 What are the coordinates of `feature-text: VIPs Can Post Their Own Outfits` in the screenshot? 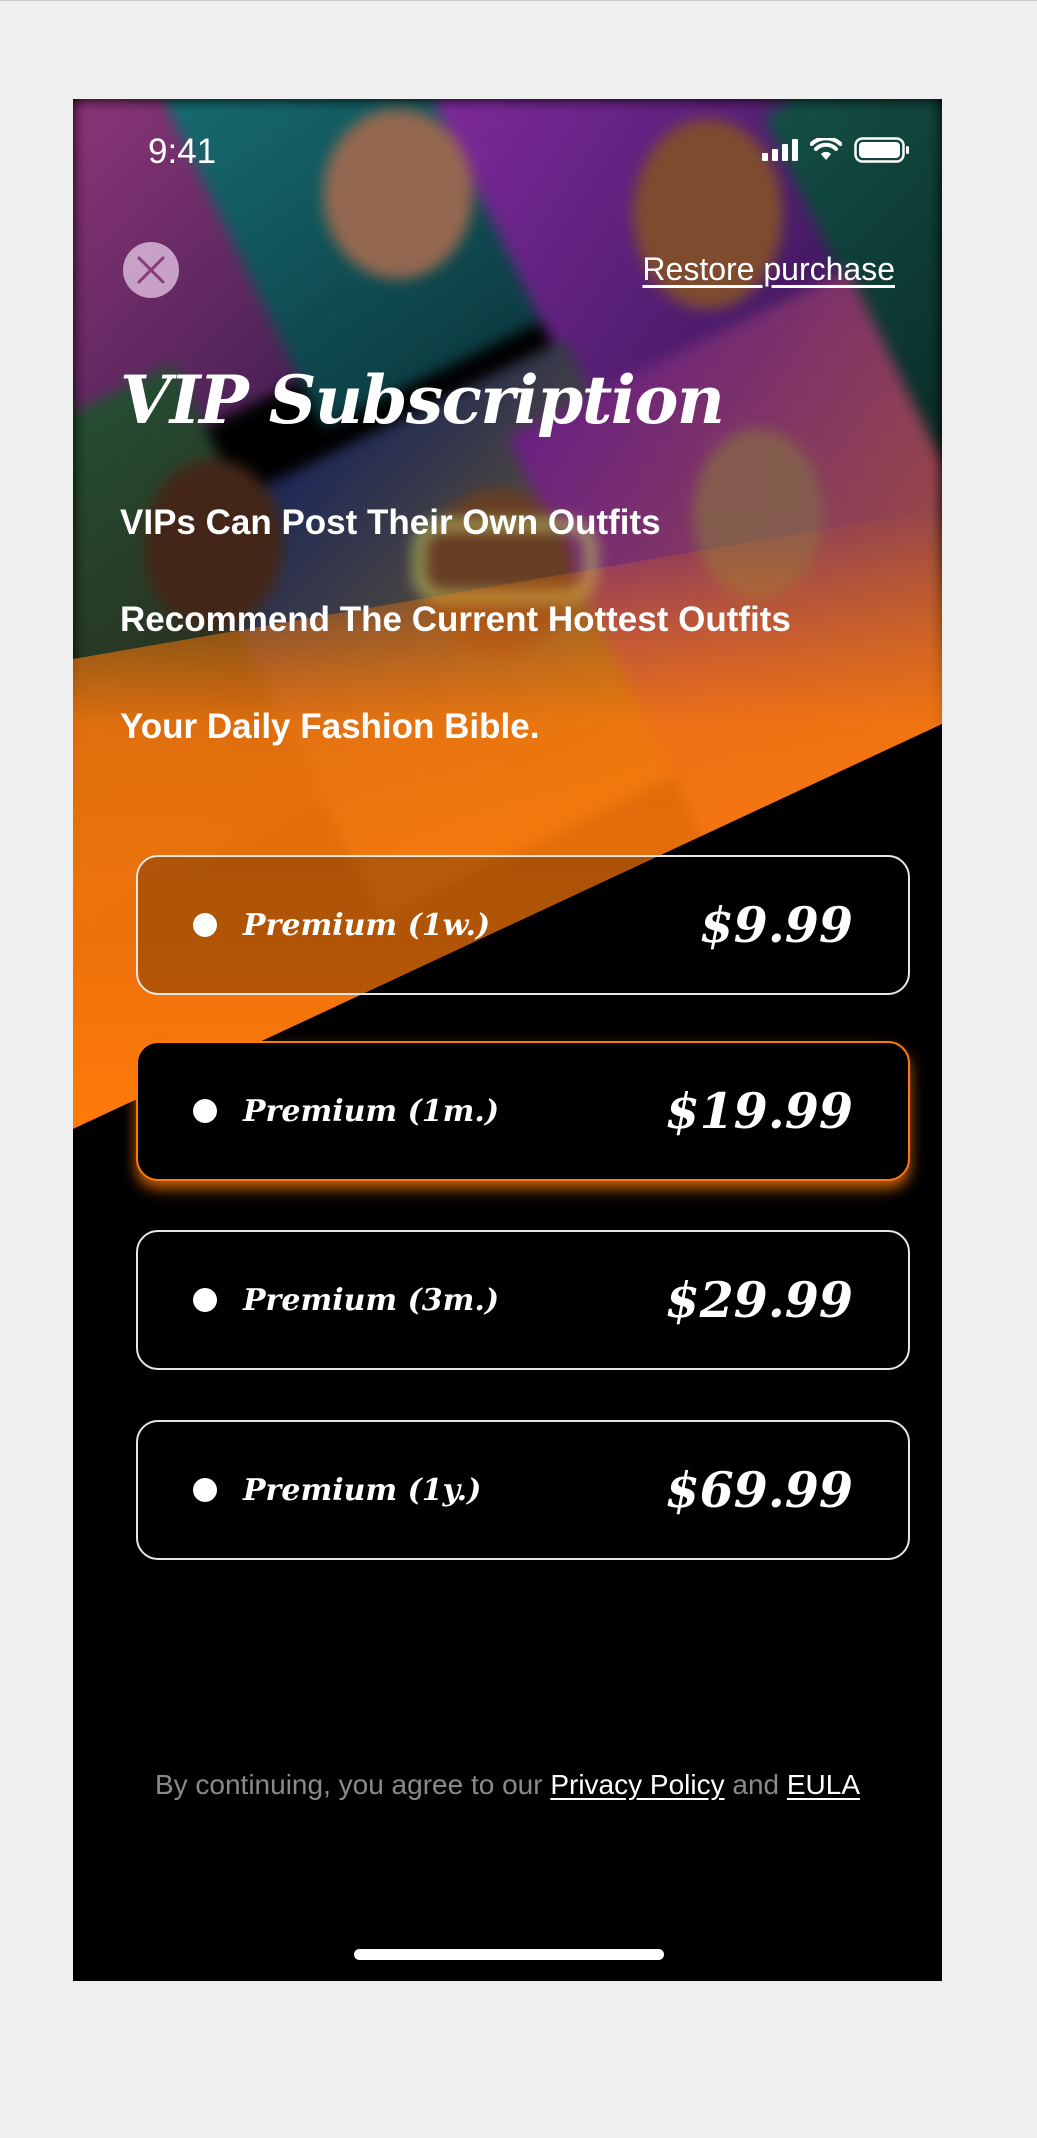 It's located at (390, 522).